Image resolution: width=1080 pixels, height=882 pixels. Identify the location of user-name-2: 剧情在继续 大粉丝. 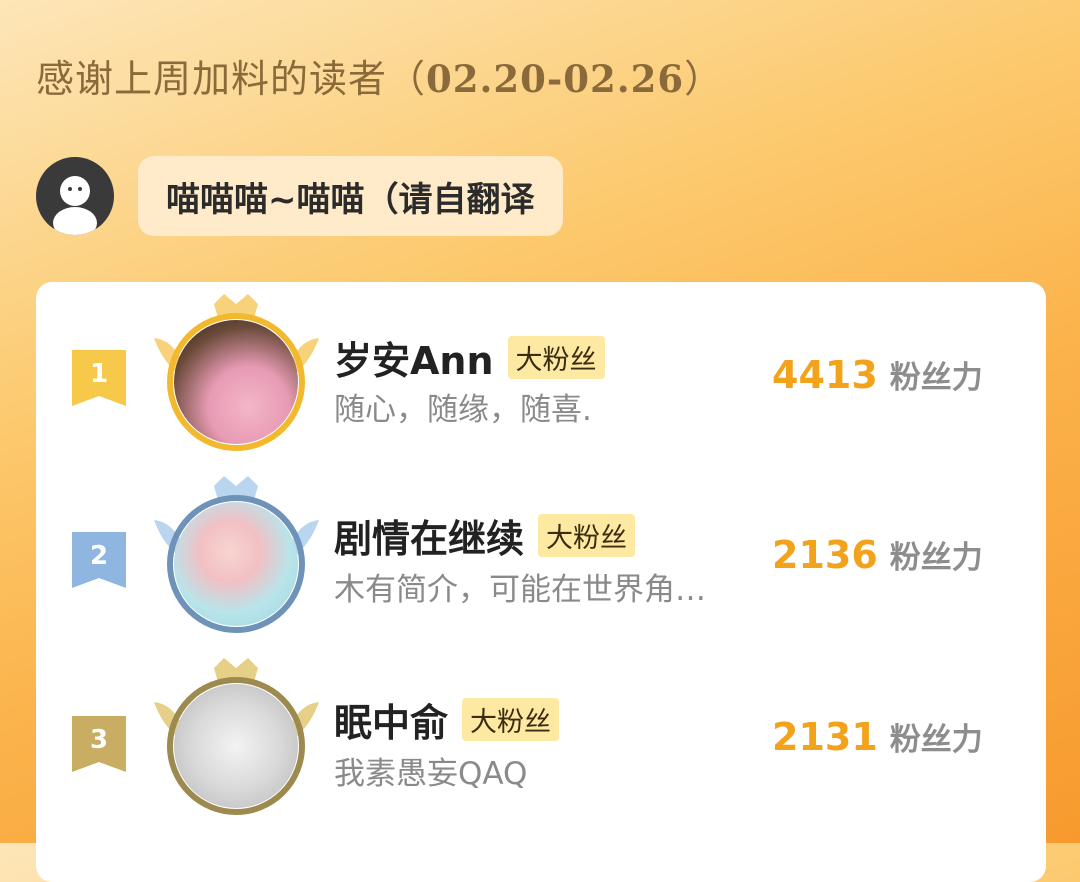
(485, 535).